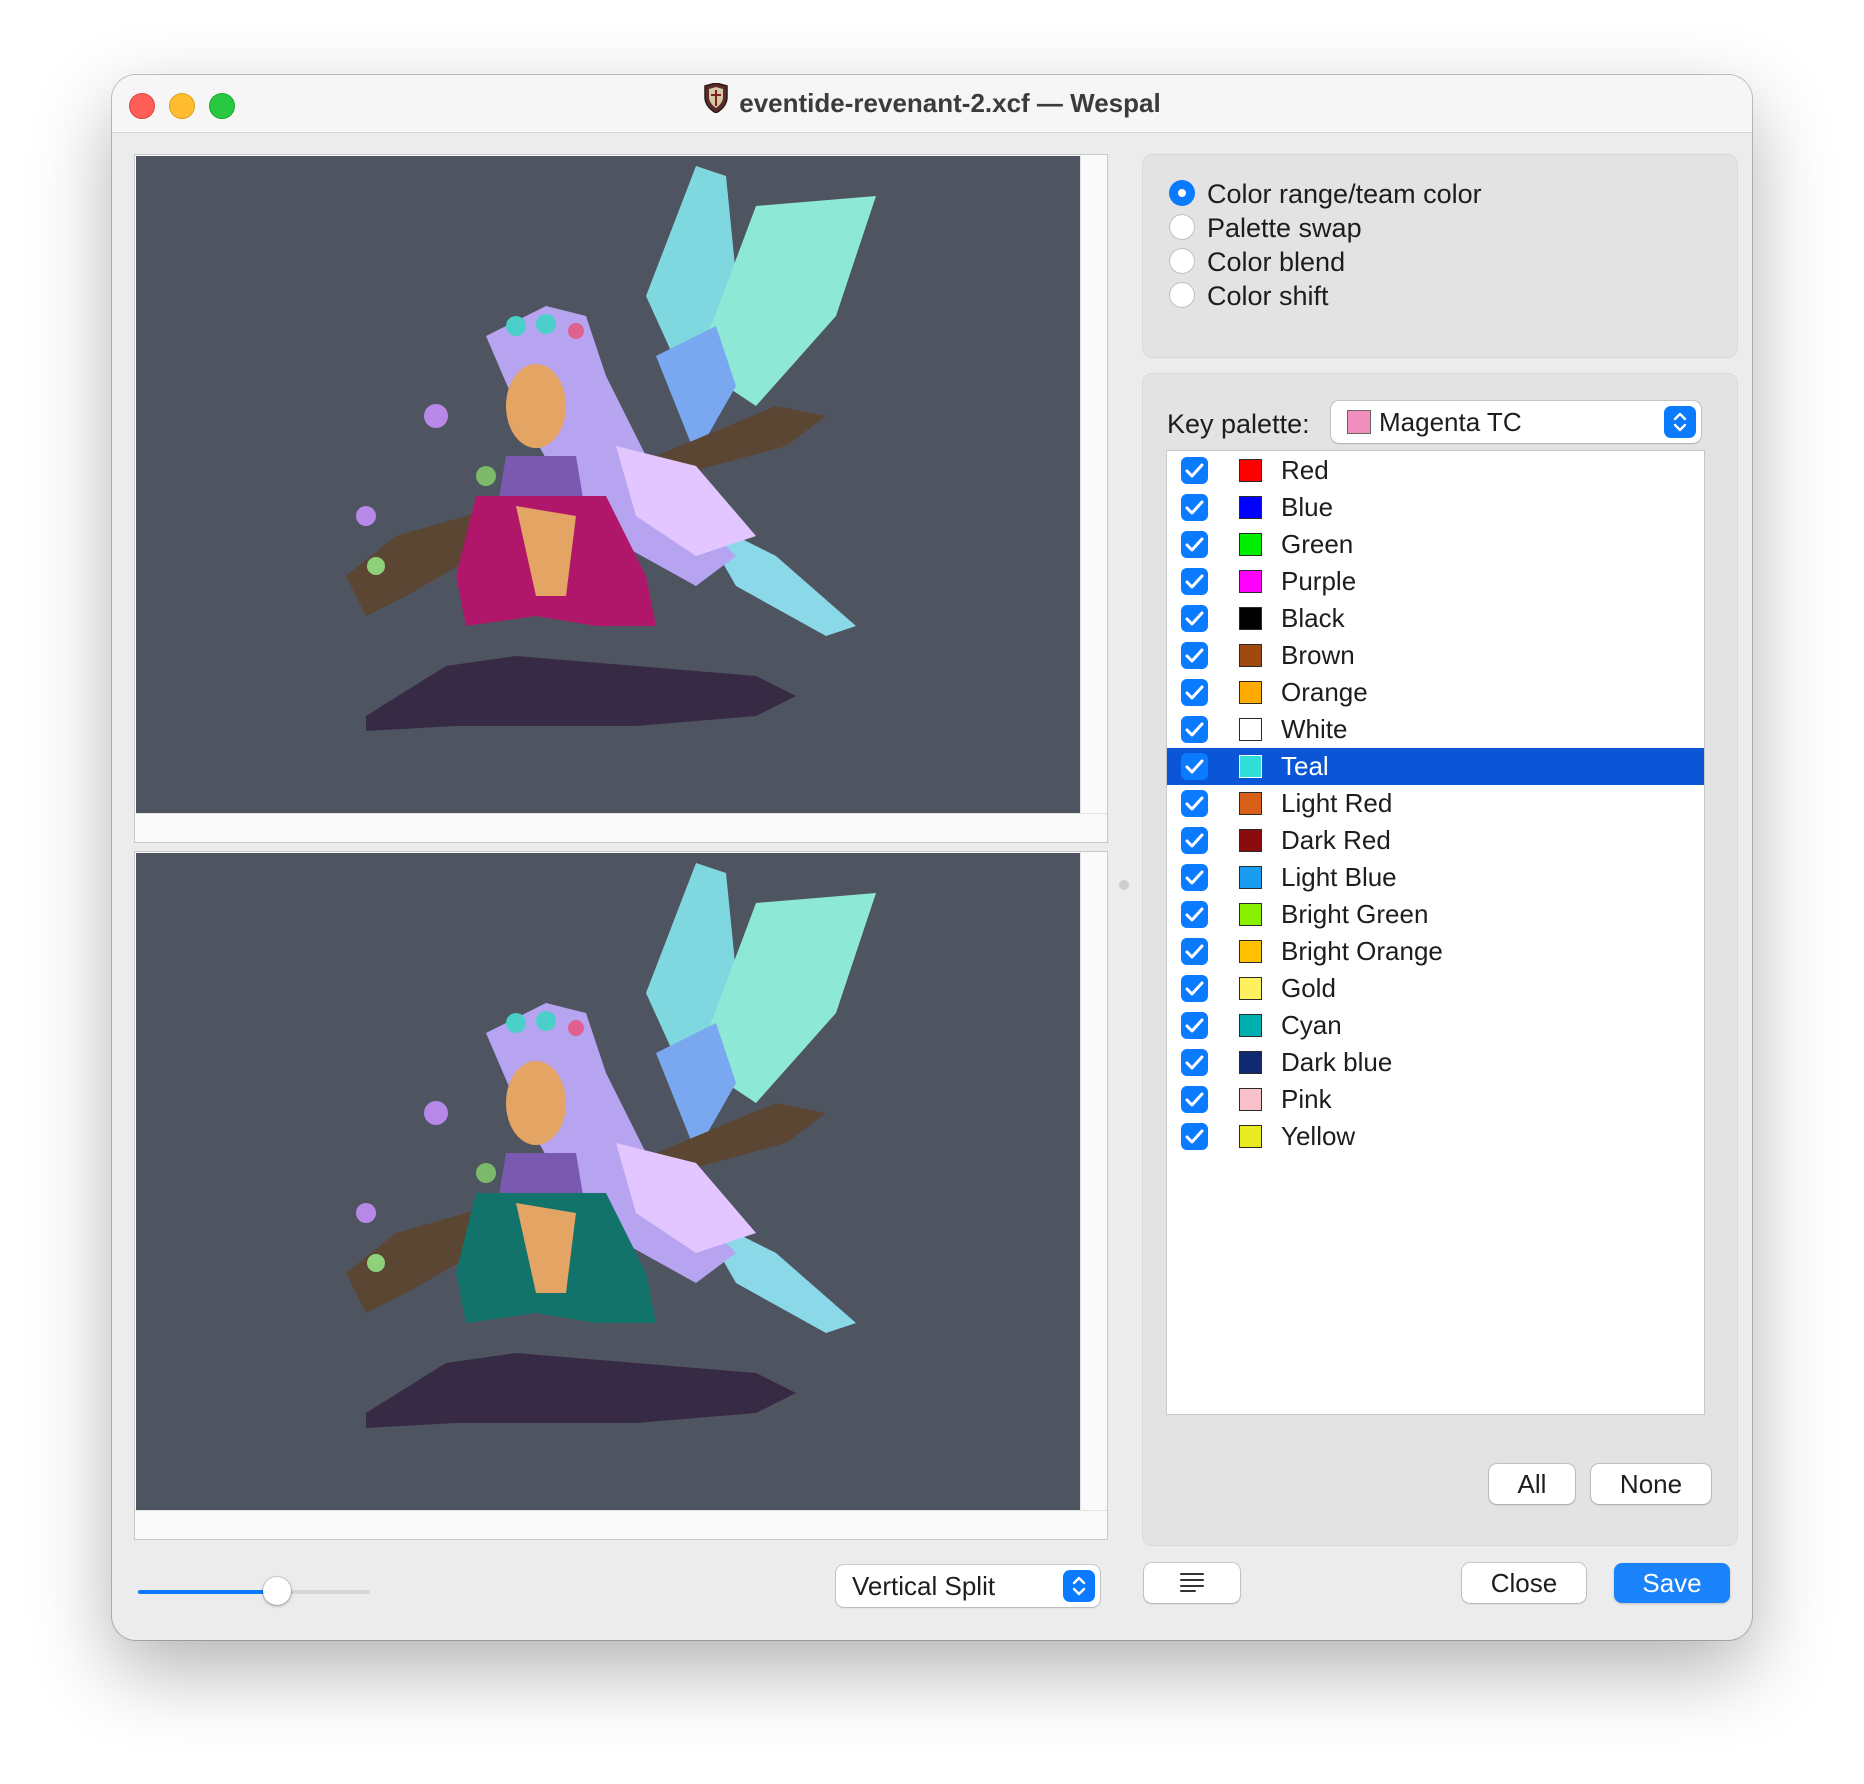  I want to click on zoom-slider, so click(254, 1592).